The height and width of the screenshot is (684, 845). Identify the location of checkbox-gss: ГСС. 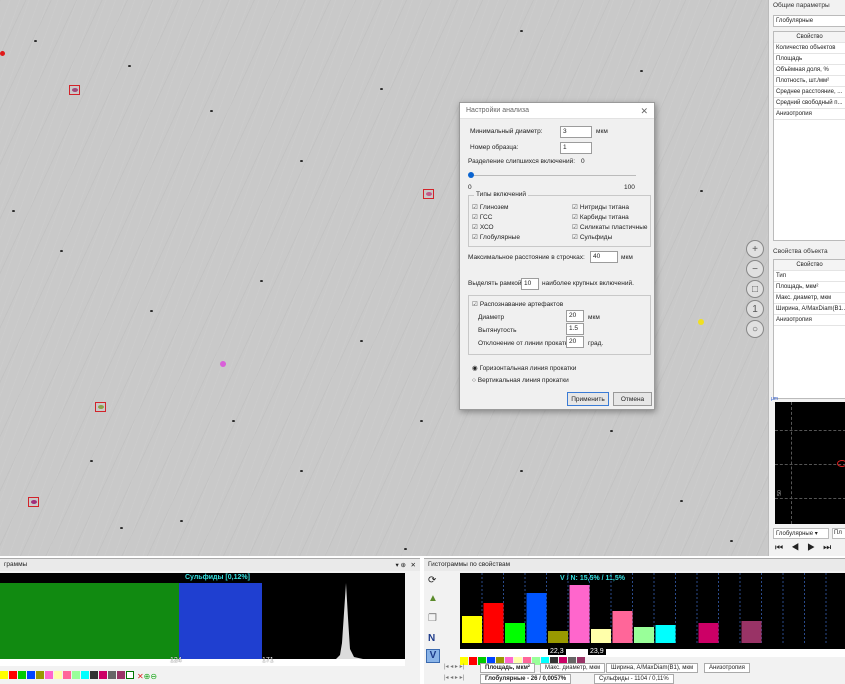
(482, 217).